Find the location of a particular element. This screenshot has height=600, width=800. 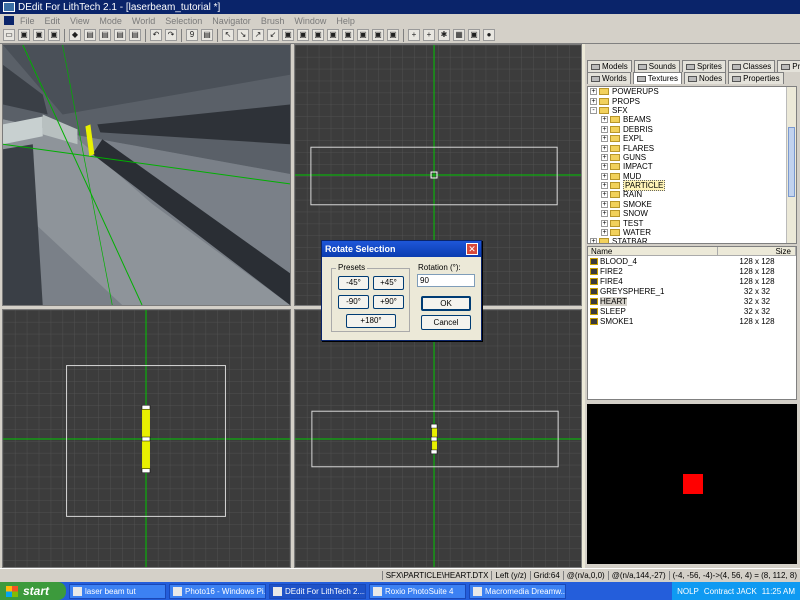

tree-item: + BEAMS is located at coordinates (692, 119).